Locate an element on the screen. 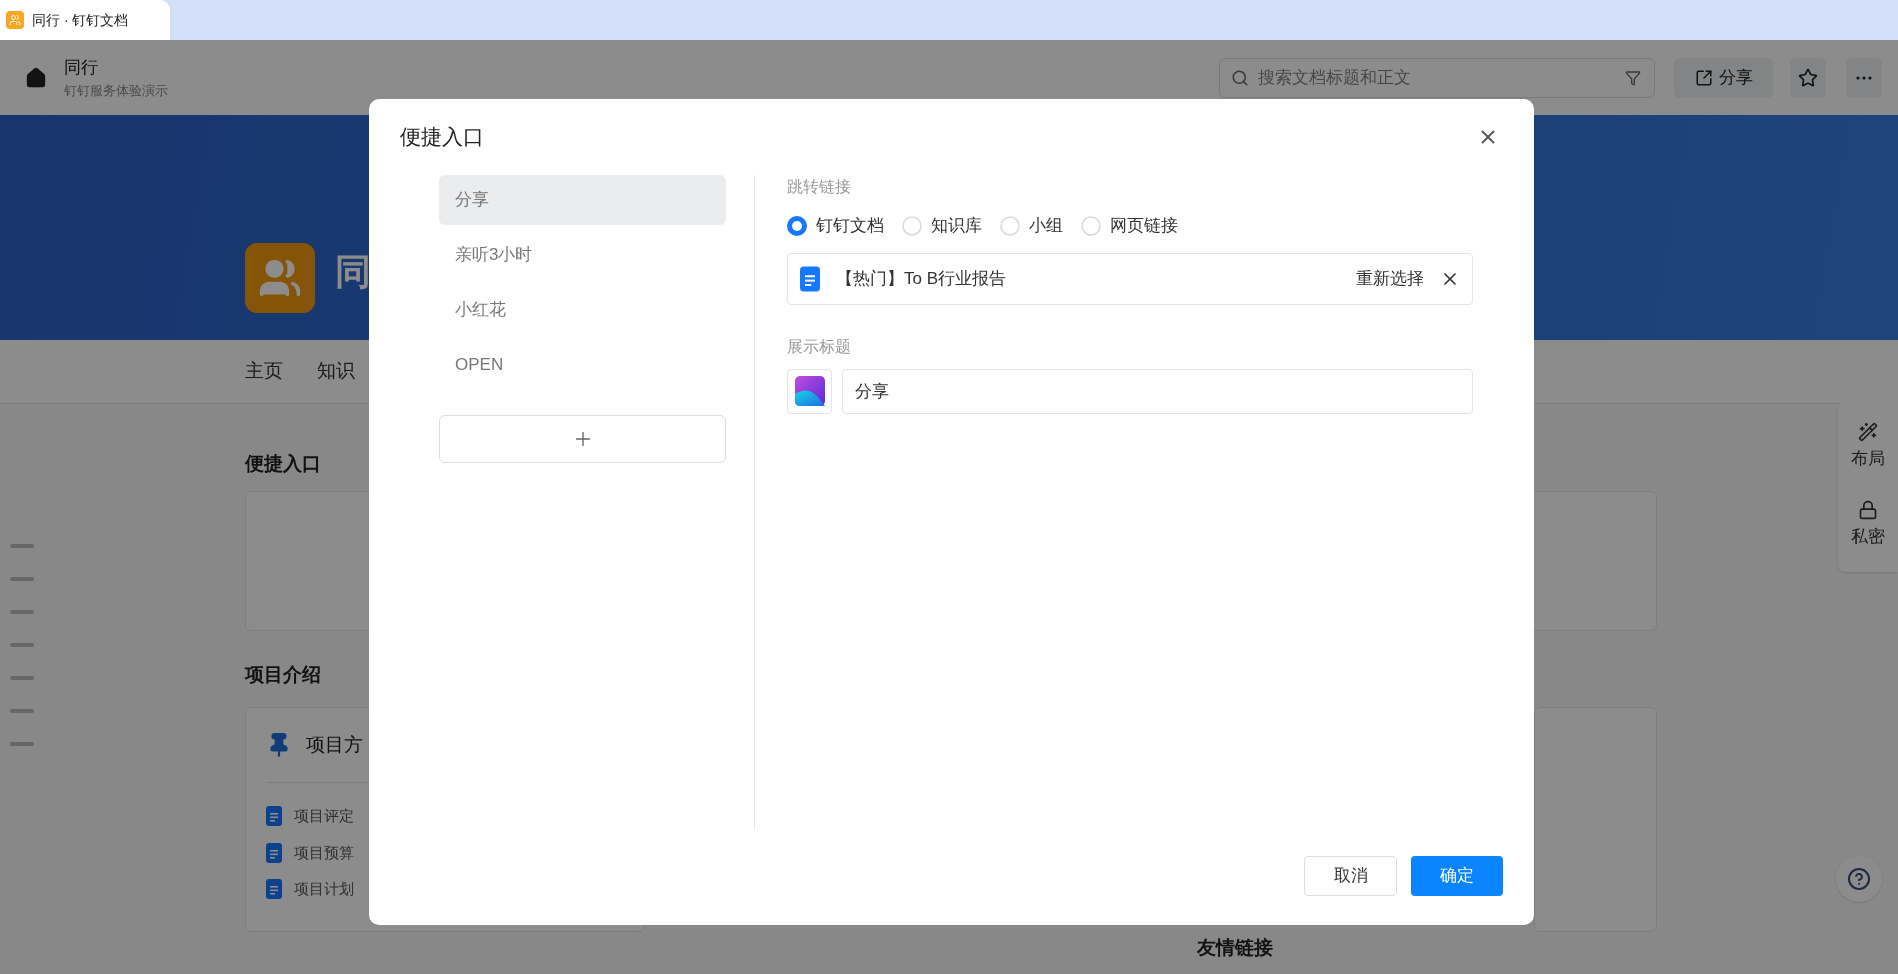  help-icon is located at coordinates (1859, 879).